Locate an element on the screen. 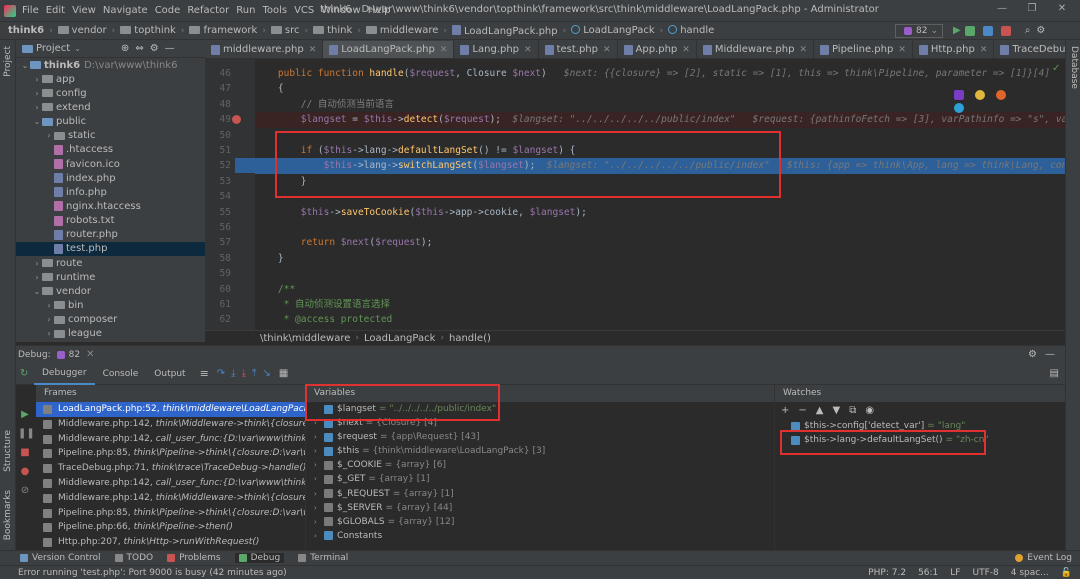  tree-item-nginxhtaccess: nginx.htaccess is located at coordinates (110, 206).